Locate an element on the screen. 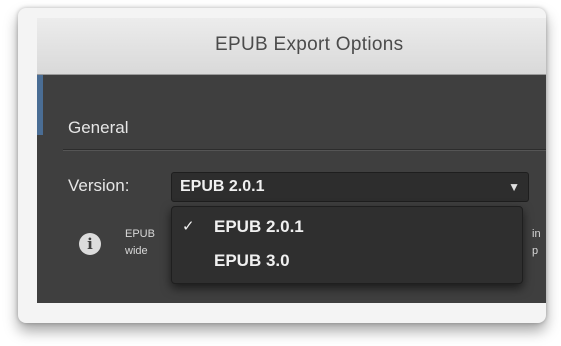 Image resolution: width=561 pixels, height=346 pixels. sidebar-selection-strip is located at coordinates (40, 105).